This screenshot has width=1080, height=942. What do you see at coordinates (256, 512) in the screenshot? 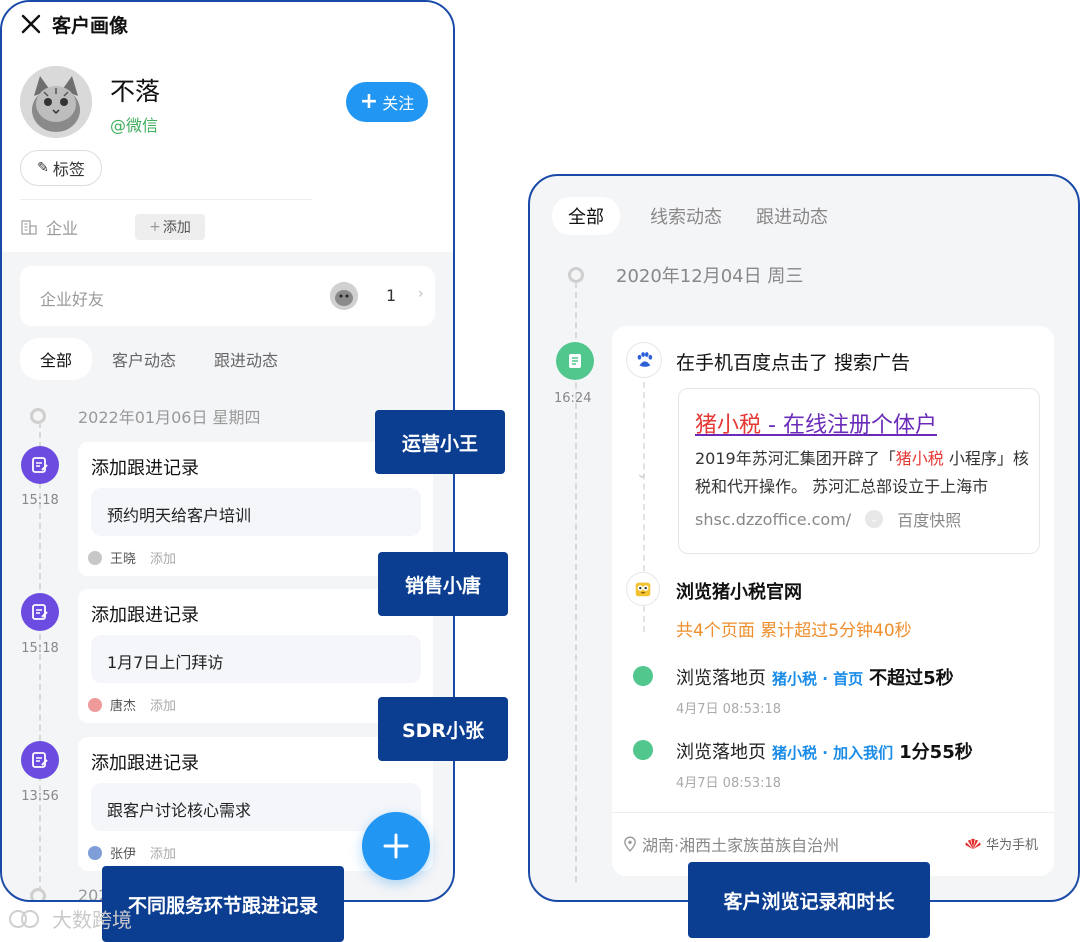
I see `record-content: 预约明天给客户培训` at bounding box center [256, 512].